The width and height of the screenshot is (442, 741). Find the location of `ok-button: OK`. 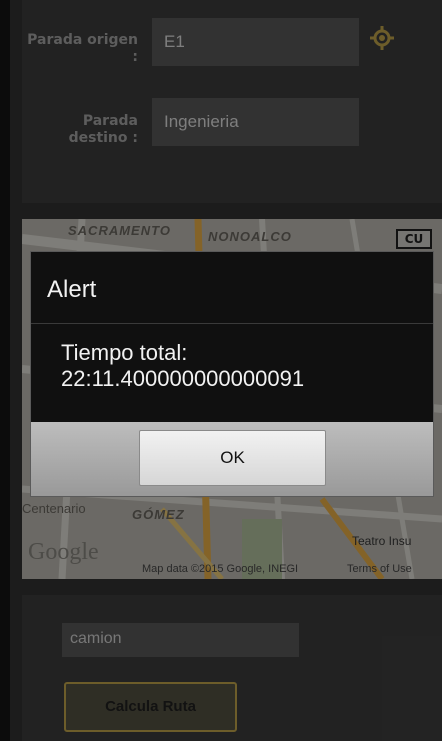

ok-button: OK is located at coordinates (232, 458).